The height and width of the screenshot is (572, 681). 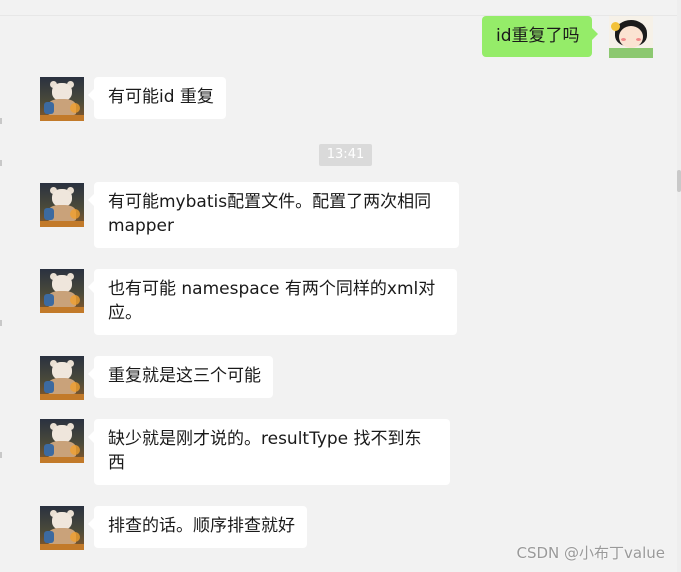 What do you see at coordinates (590, 553) in the screenshot?
I see `csdn-watermark: CSDN @小布丁value` at bounding box center [590, 553].